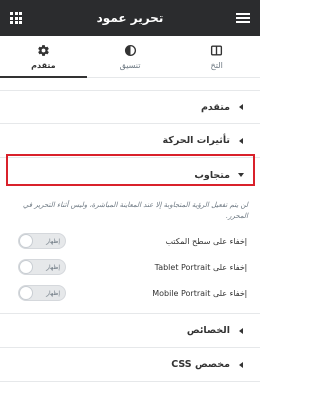 Image resolution: width=320 pixels, height=400 pixels. Describe the element at coordinates (206, 241) in the screenshot. I see `hide-desktop-label: إخفاء على سطح المكتب` at that location.